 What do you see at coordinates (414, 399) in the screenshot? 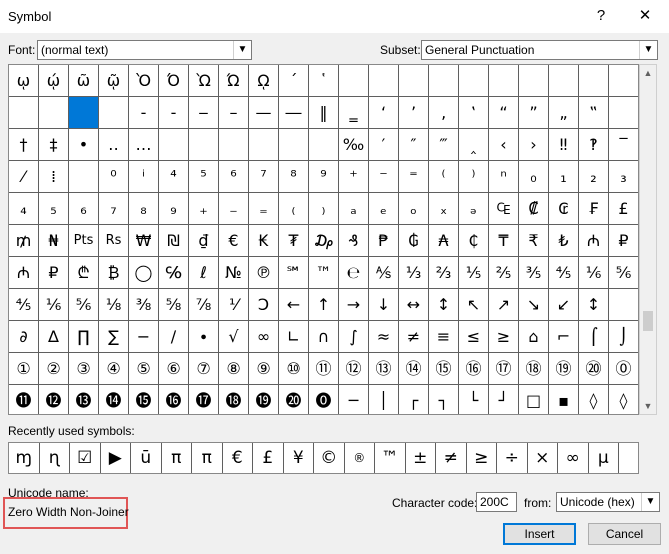
I see `symbol-cell: ┌` at bounding box center [414, 399].